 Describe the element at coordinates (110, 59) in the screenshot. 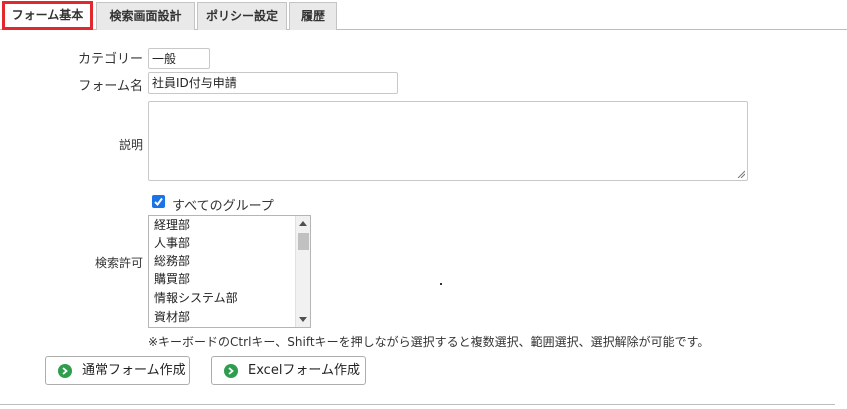

I see `category-label: カテゴリー` at that location.